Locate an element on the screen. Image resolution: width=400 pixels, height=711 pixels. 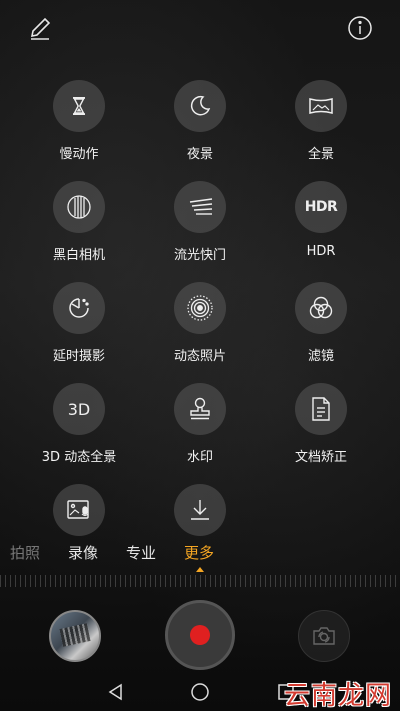
mode-timelapse: 延时摄影 is located at coordinates (79, 323).